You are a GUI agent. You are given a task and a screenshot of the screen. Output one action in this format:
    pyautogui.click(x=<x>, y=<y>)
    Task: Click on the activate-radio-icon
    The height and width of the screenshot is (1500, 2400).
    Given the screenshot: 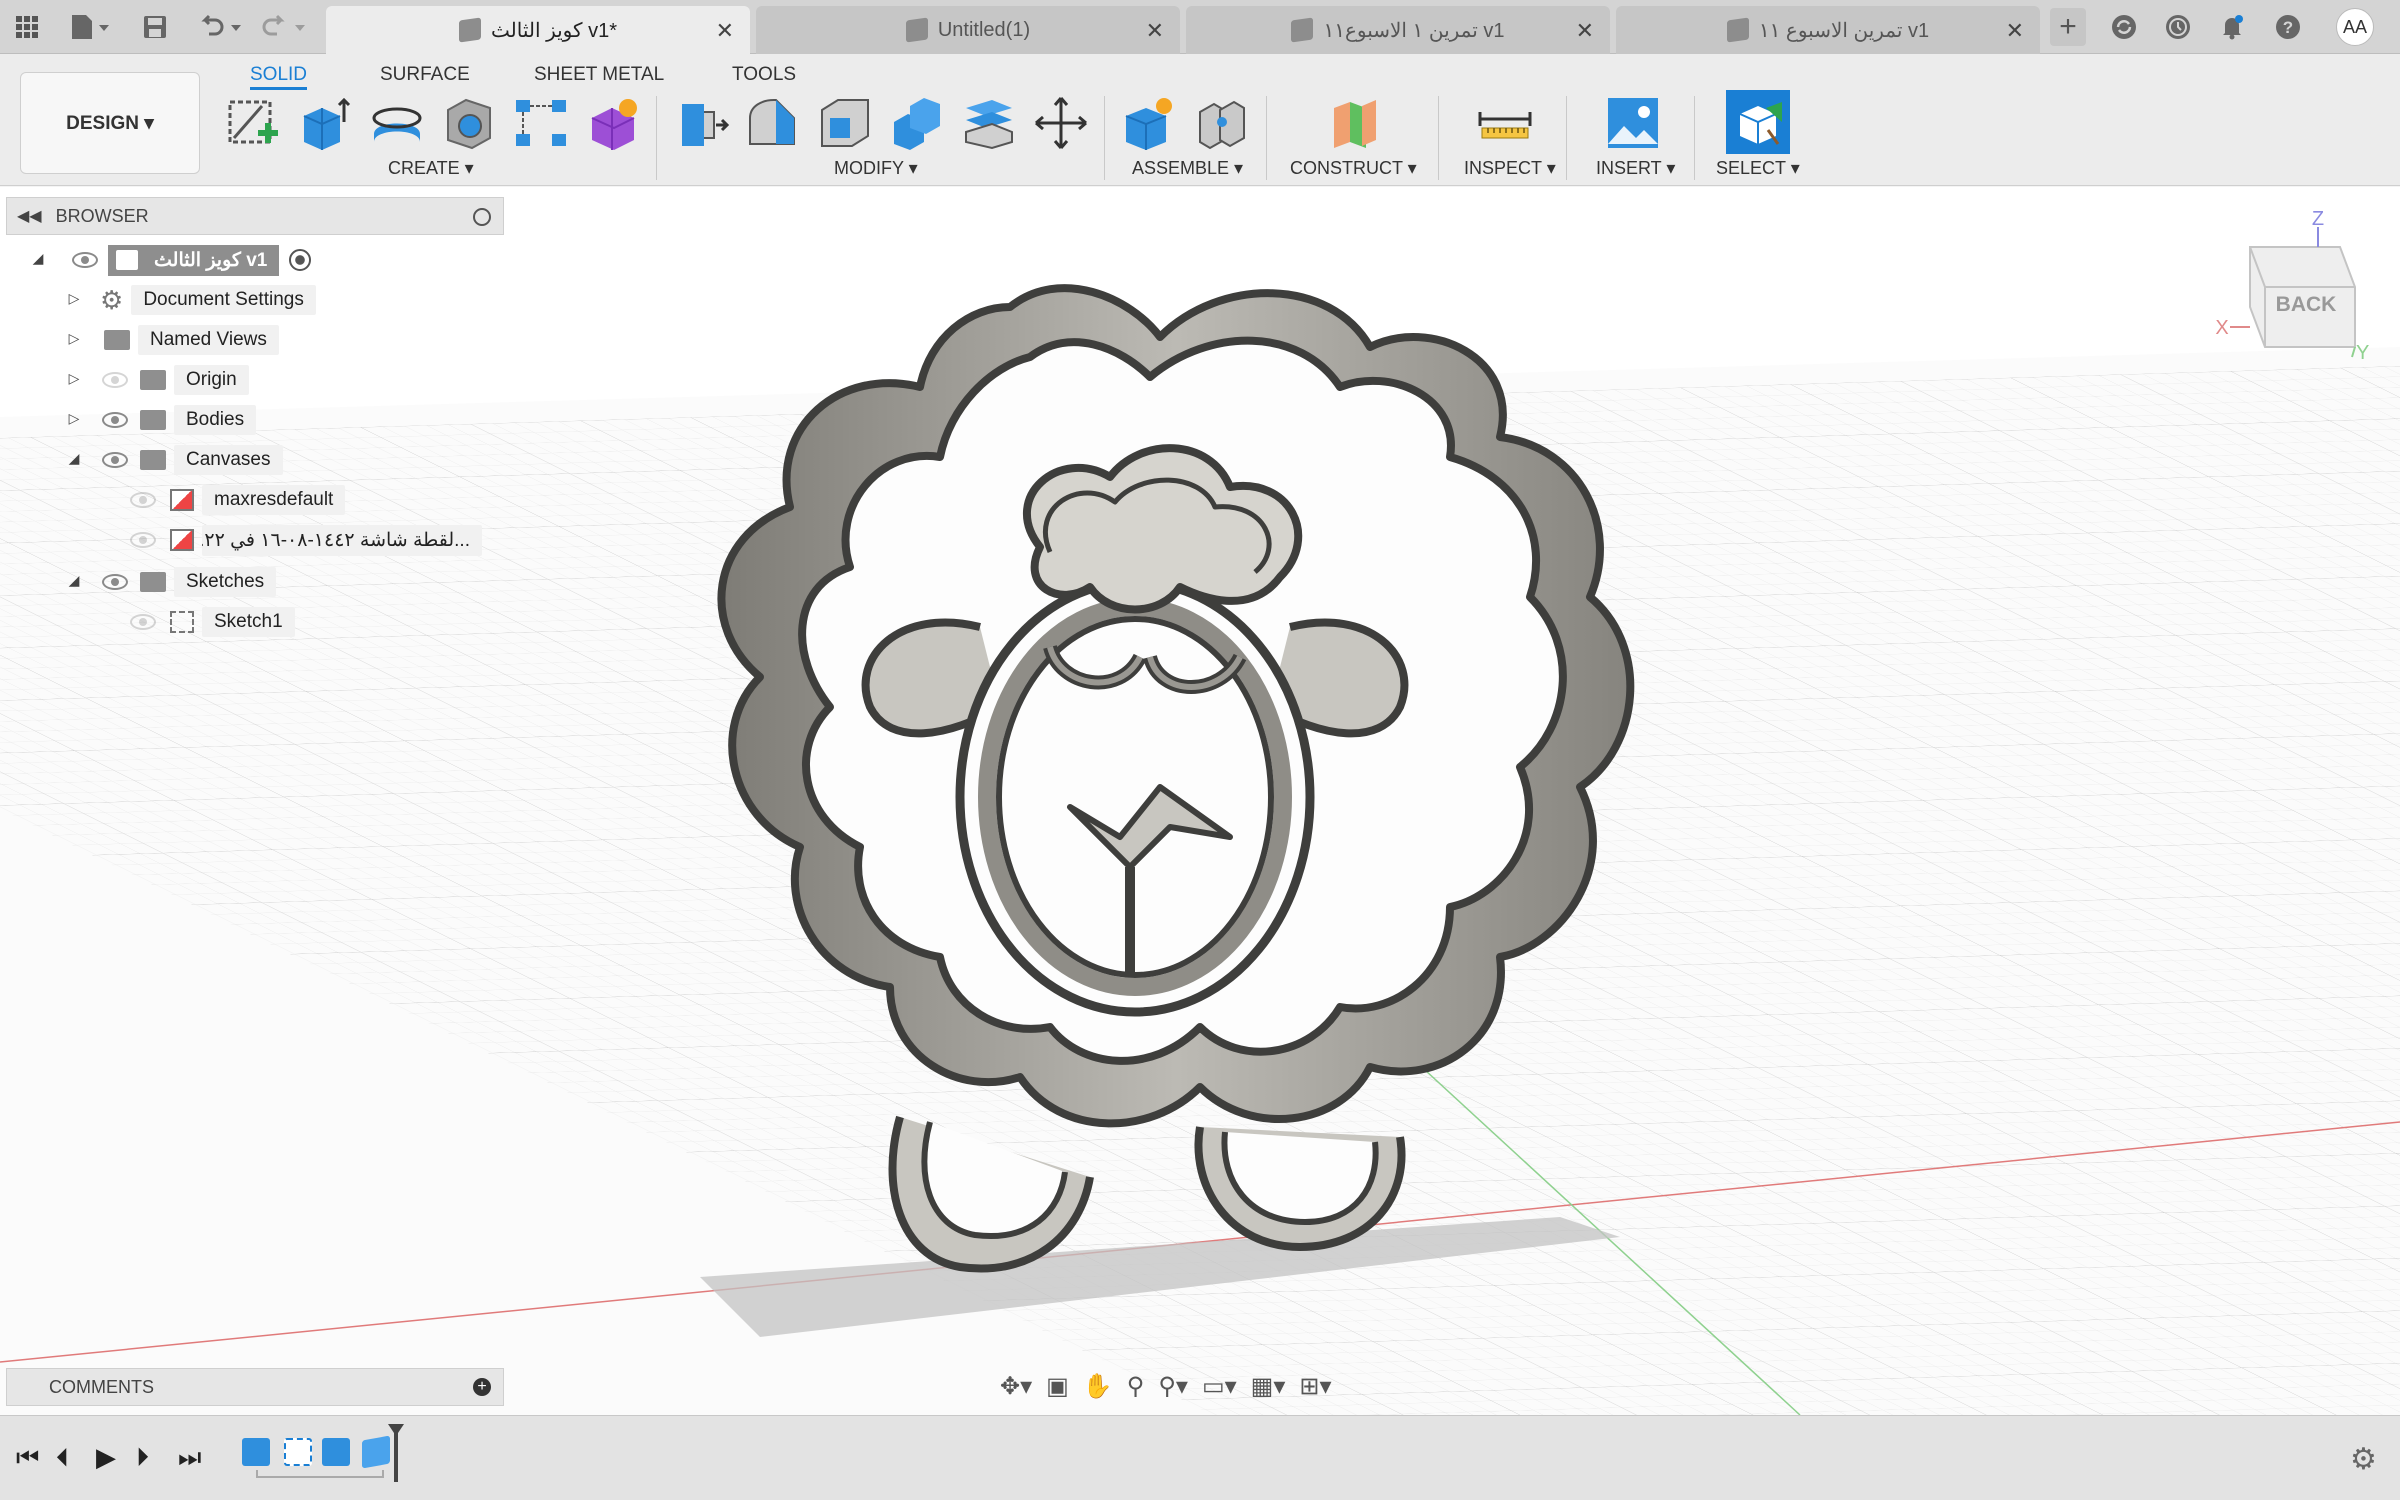 What is the action you would take?
    pyautogui.click(x=300, y=260)
    